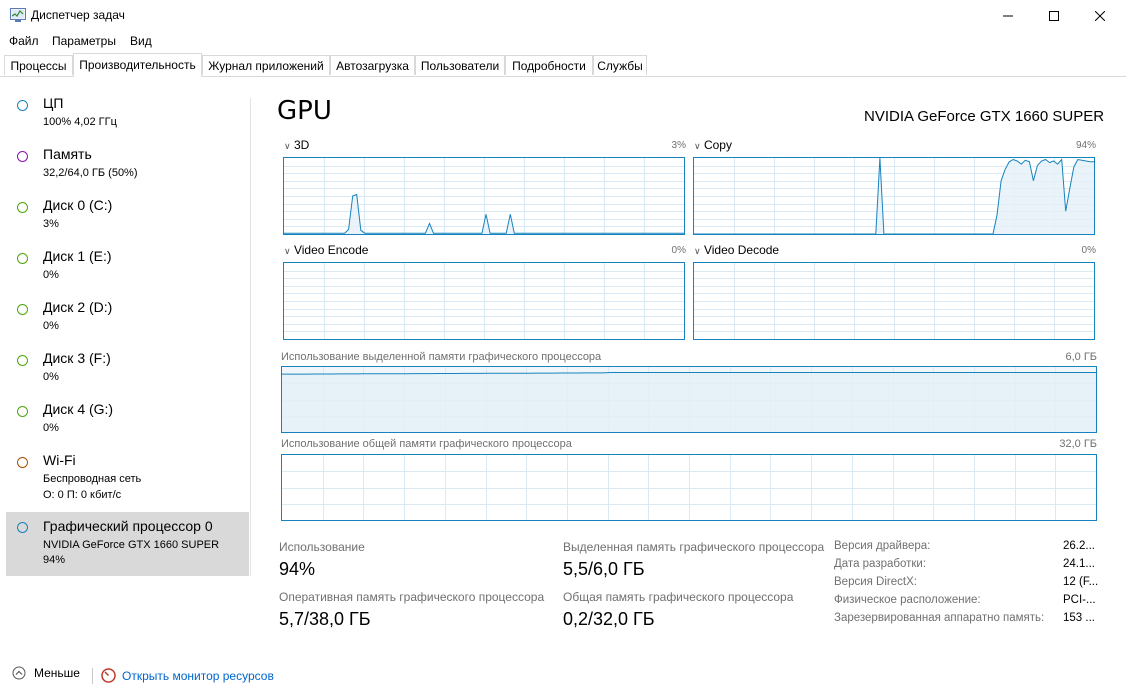 Image resolution: width=1126 pixels, height=698 pixels. What do you see at coordinates (127, 219) in the screenshot?
I see `sidebar-item-disk0: Диск 0 (C:) 3%` at bounding box center [127, 219].